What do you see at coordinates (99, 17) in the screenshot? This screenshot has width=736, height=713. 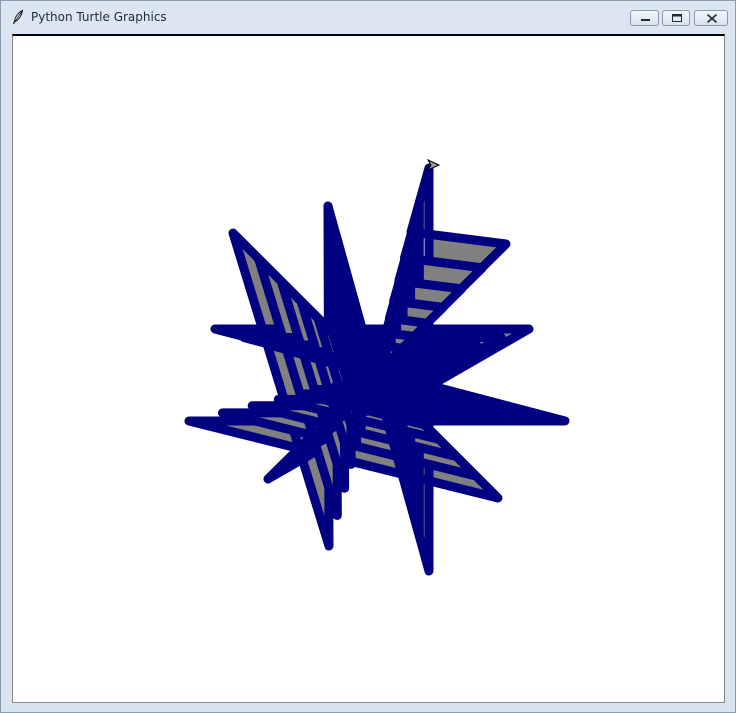 I see `window-title: Python Turtle Graphics` at bounding box center [99, 17].